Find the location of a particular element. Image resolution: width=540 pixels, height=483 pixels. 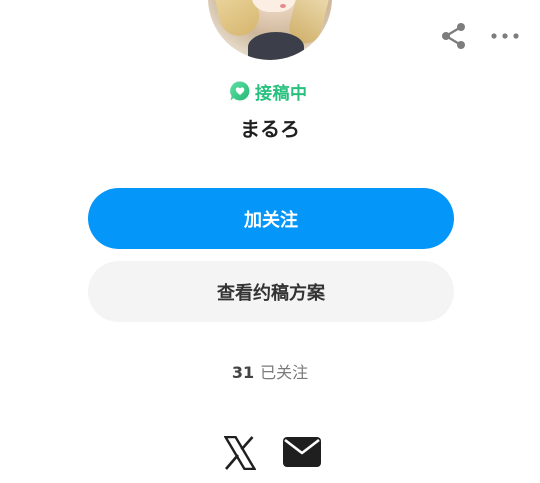

following-count: 31 已关注 is located at coordinates (270, 371).